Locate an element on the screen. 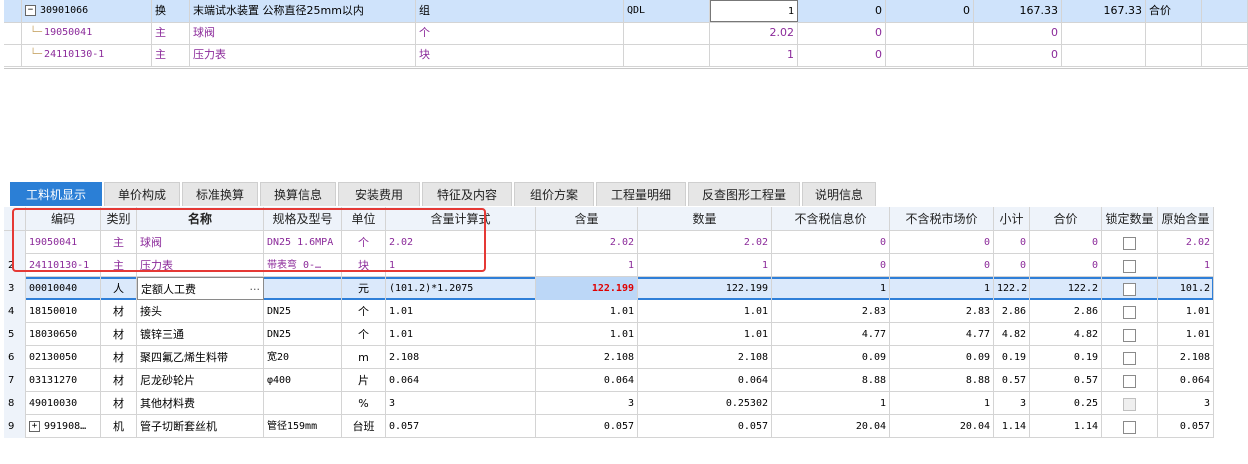 Image resolution: width=1248 pixels, height=464 pixels. cell-expr: 1 is located at coordinates (461, 265).